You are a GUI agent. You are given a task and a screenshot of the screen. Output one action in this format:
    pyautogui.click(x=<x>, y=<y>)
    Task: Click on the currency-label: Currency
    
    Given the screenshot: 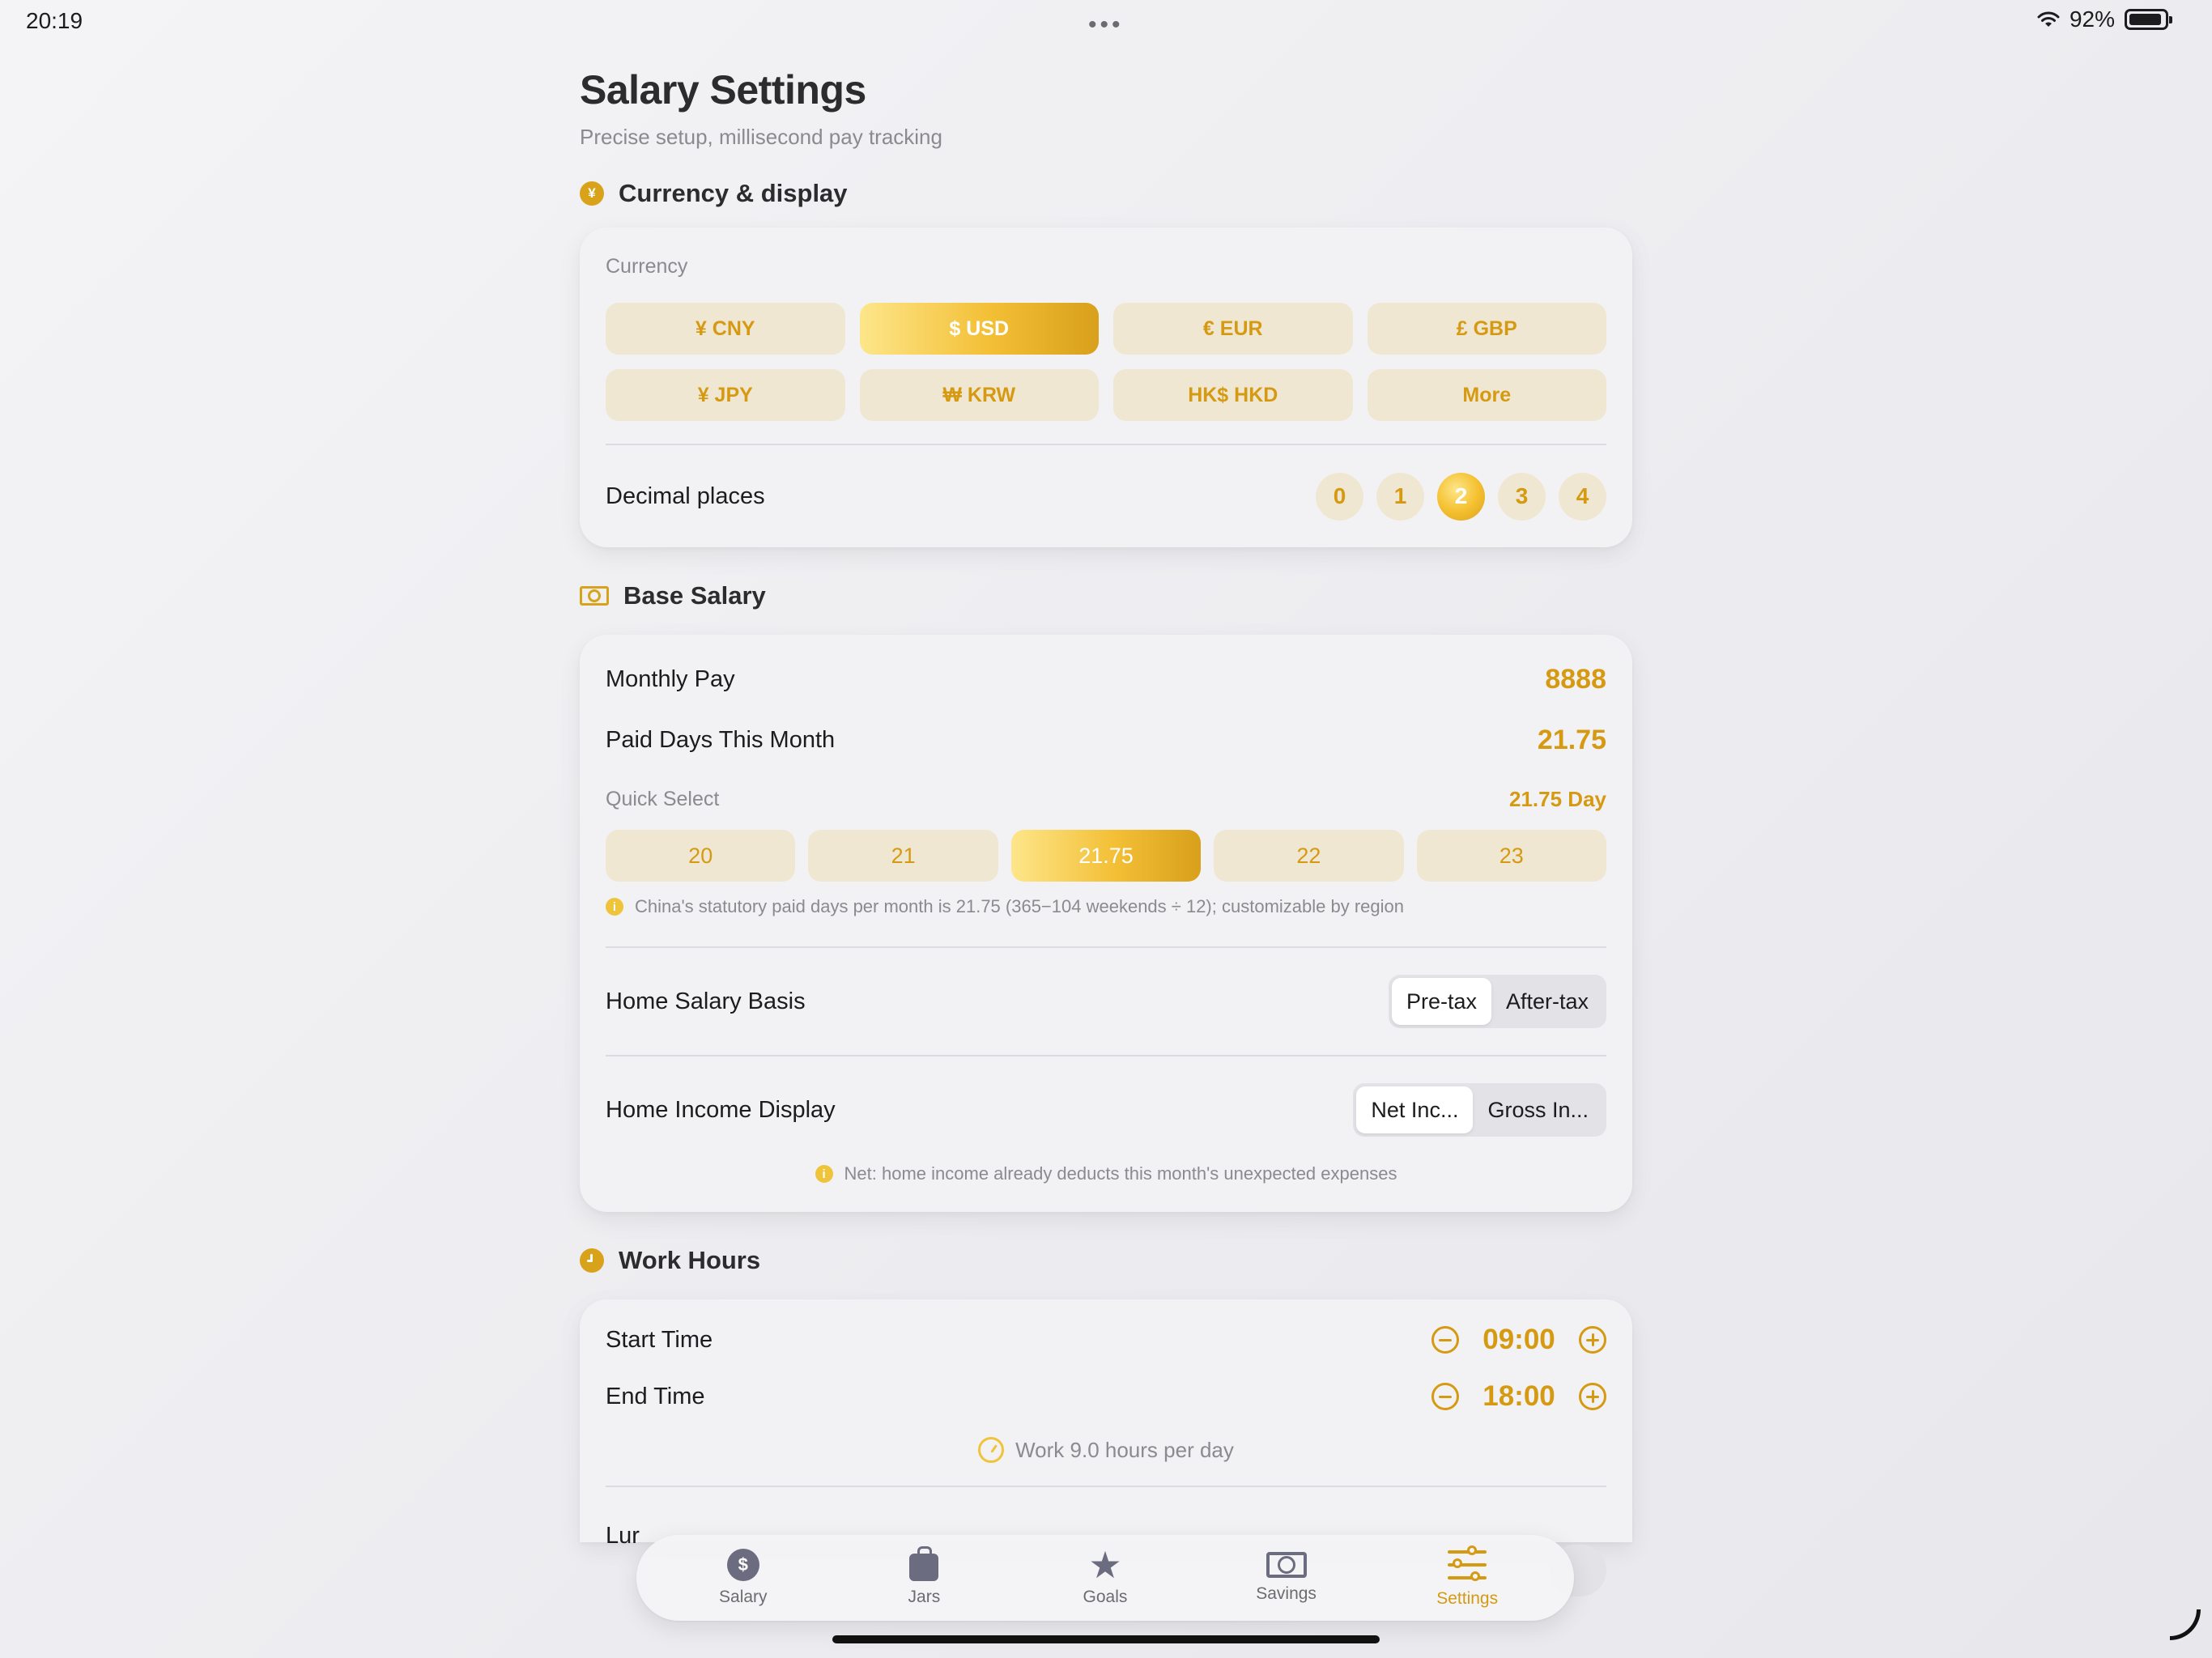 What is the action you would take?
    pyautogui.click(x=647, y=266)
    